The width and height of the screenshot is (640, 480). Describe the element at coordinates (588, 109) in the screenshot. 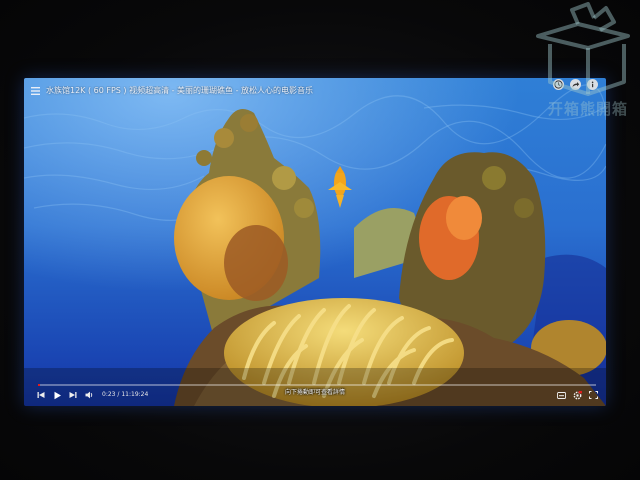

I see `watermark-text: 开箱熊開箱` at that location.